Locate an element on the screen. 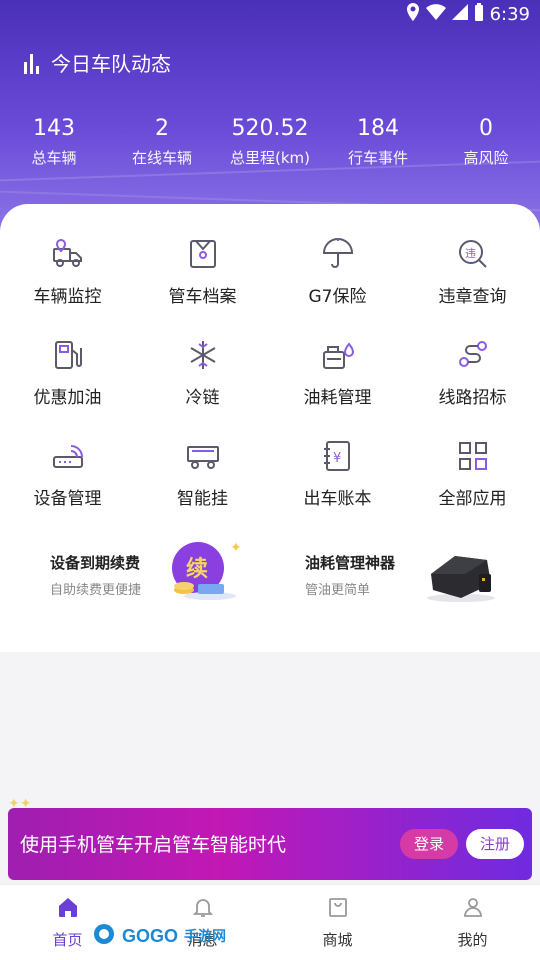  tab-mall: 商城 is located at coordinates (337, 922).